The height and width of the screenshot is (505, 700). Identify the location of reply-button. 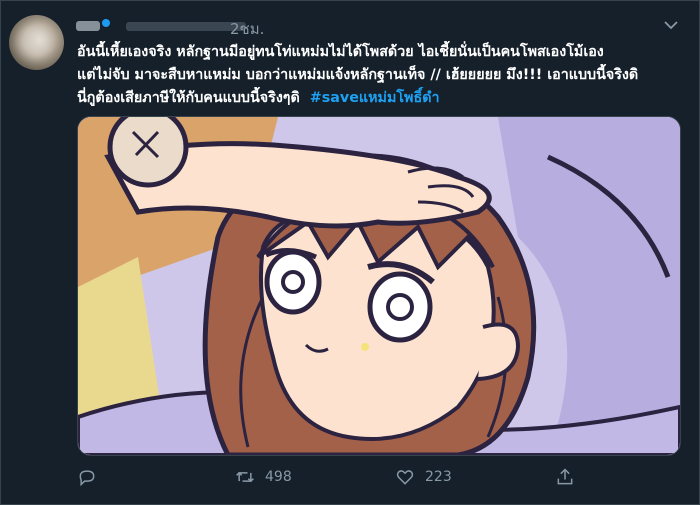
(87, 477).